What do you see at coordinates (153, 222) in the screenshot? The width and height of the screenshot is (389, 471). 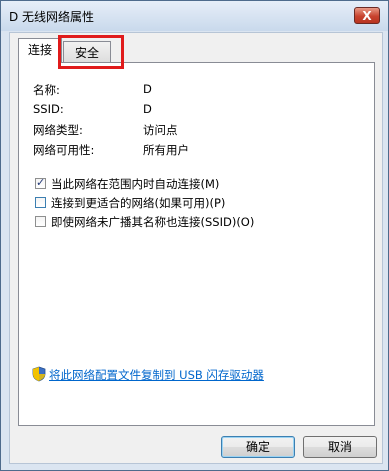 I see `hidden-ssid-label: 即使网络未广播其名称也连接(SSID)(O)` at bounding box center [153, 222].